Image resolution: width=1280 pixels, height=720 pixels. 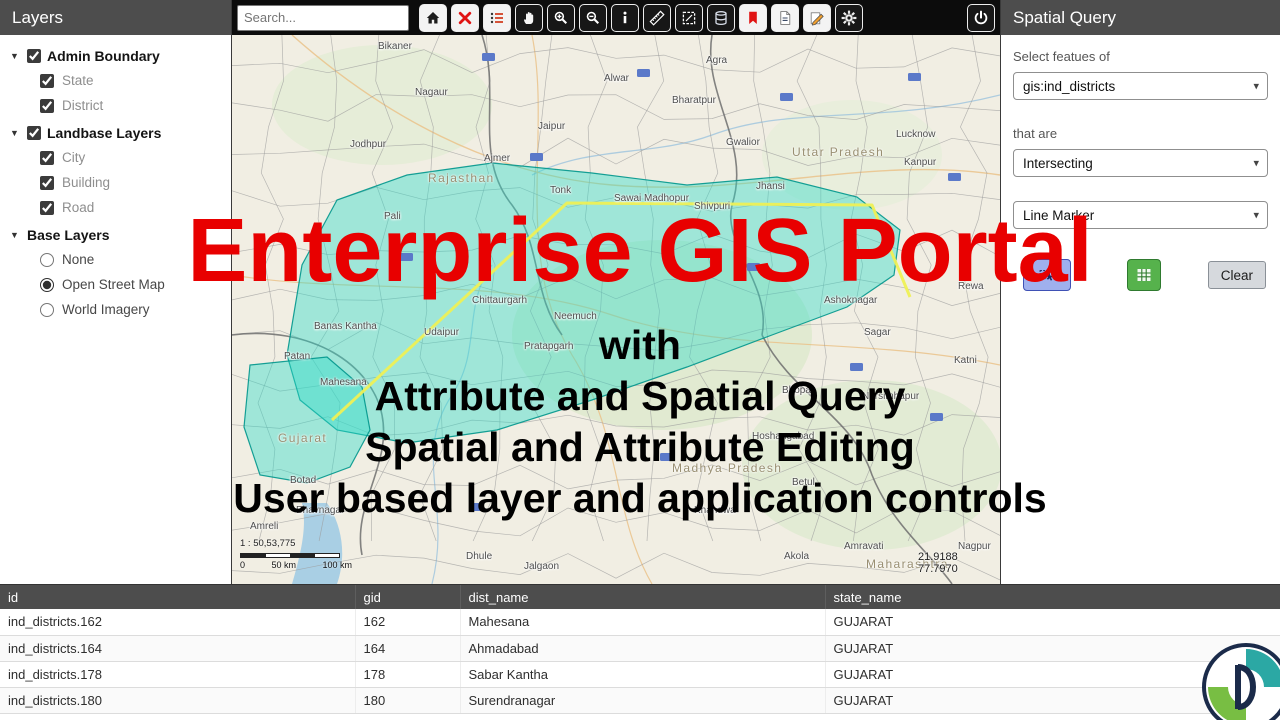 I want to click on table-cell: 162, so click(x=408, y=622).